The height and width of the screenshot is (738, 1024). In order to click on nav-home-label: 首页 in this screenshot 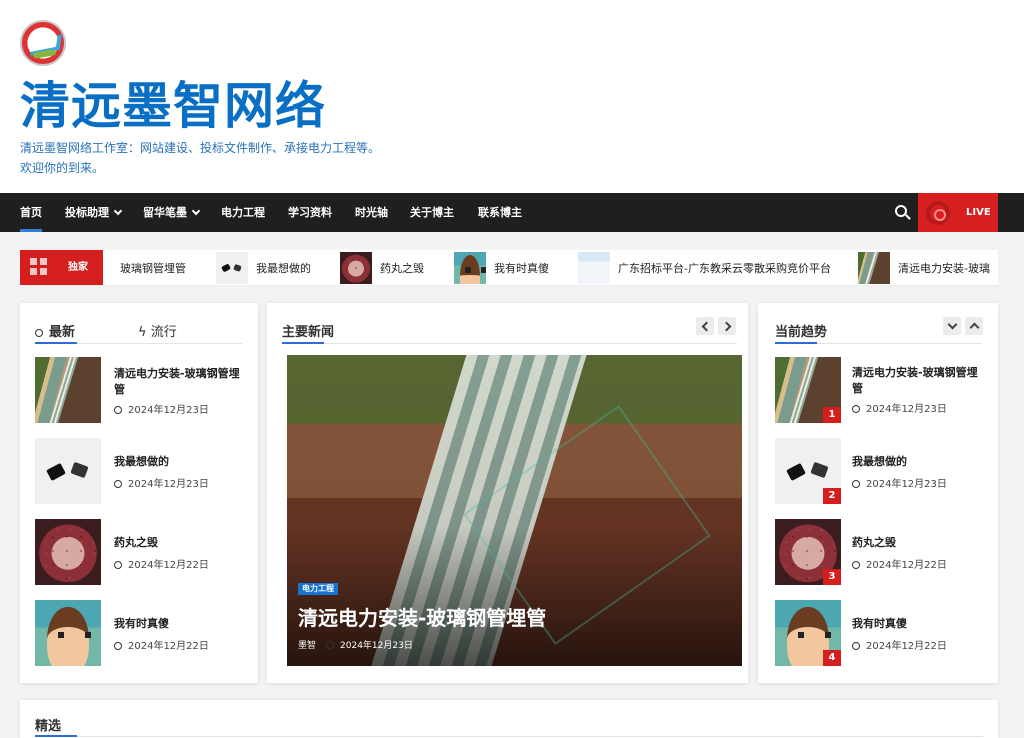, I will do `click(31, 212)`.